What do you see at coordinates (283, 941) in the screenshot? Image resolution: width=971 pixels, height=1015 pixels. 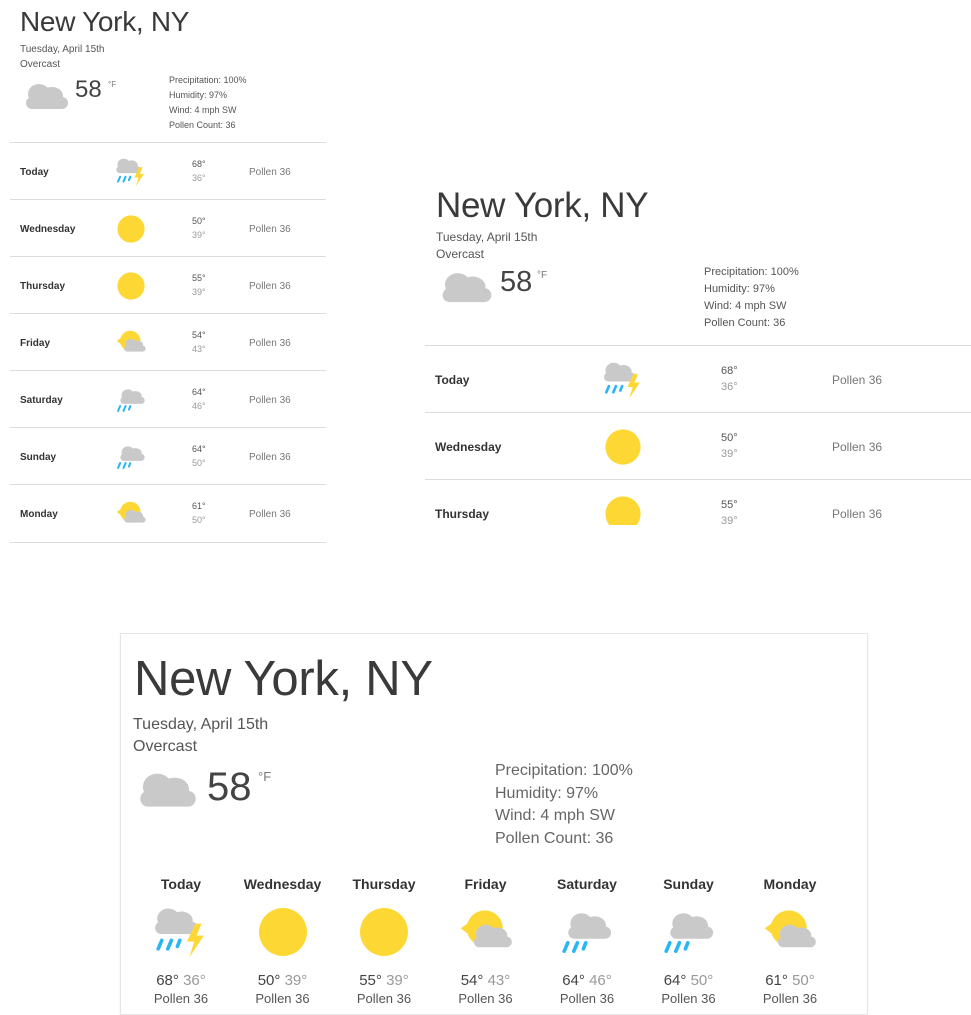 I see `forecast-column: Wednesday 50° 39° Pollen 36` at bounding box center [283, 941].